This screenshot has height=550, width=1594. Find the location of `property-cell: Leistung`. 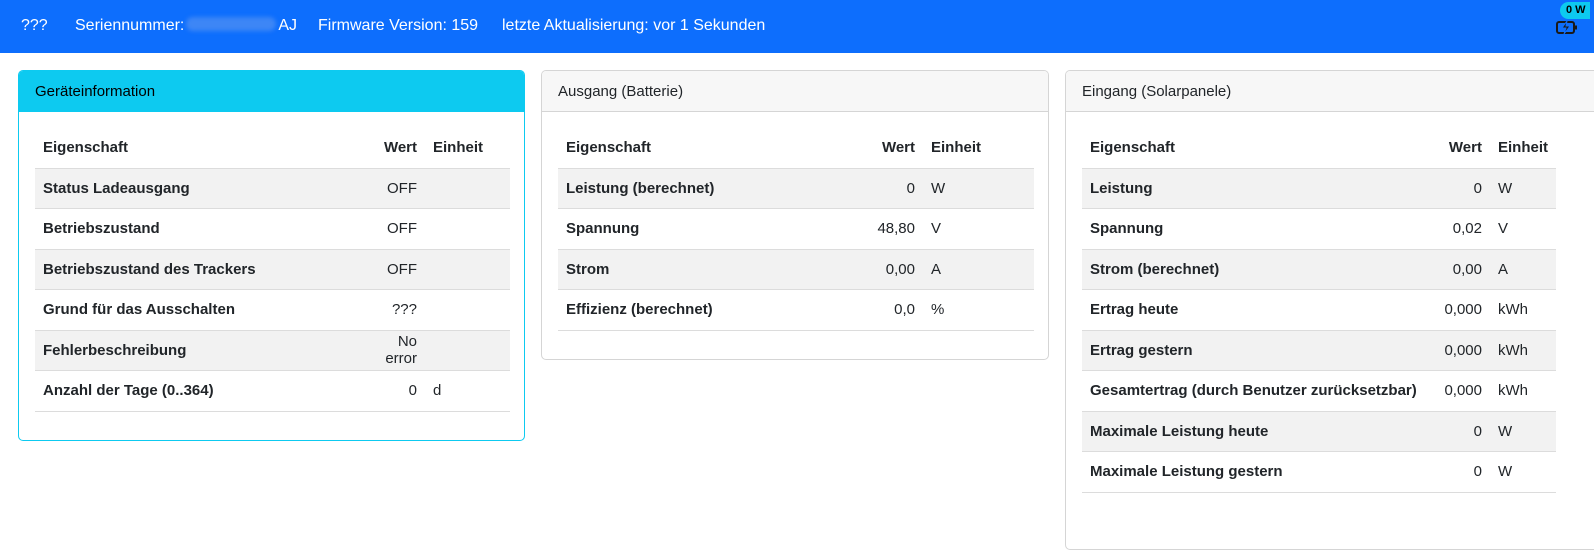

property-cell: Leistung is located at coordinates (1254, 188).